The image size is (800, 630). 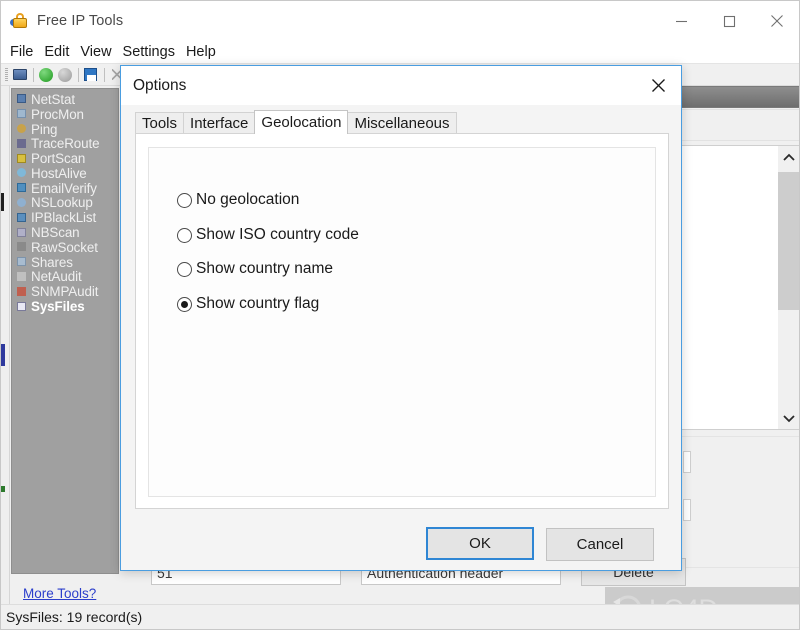 What do you see at coordinates (44, 129) in the screenshot?
I see `sidebar-item-label: Ping` at bounding box center [44, 129].